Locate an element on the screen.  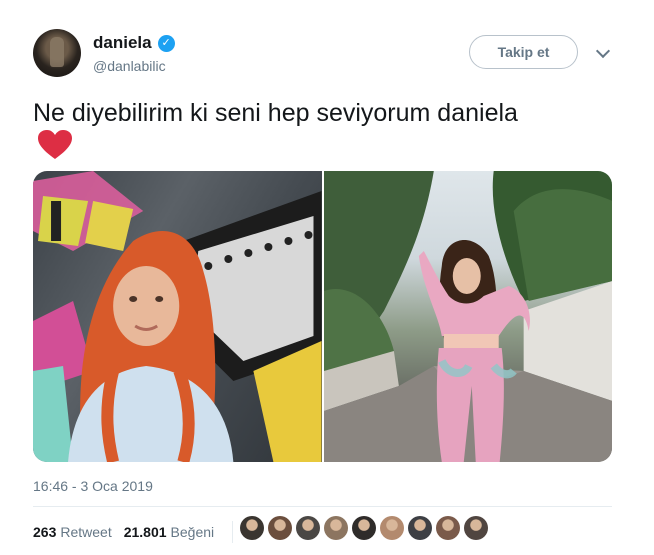
avatar is located at coordinates (57, 53).